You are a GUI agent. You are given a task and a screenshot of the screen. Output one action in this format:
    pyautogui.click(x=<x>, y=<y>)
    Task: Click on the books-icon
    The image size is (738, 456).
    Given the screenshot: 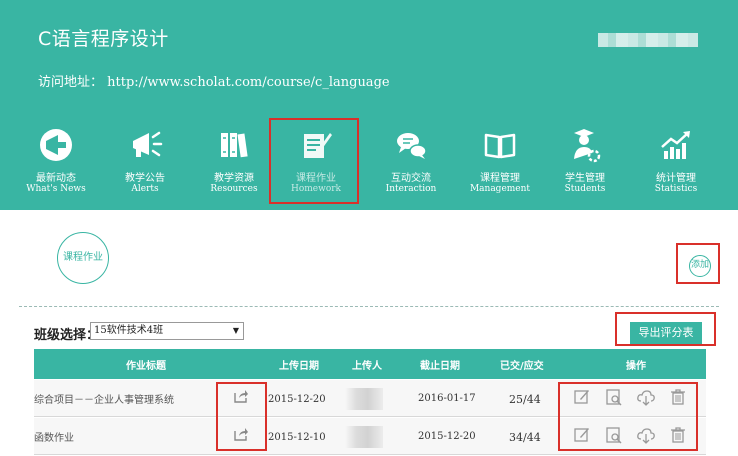 What is the action you would take?
    pyautogui.click(x=234, y=145)
    